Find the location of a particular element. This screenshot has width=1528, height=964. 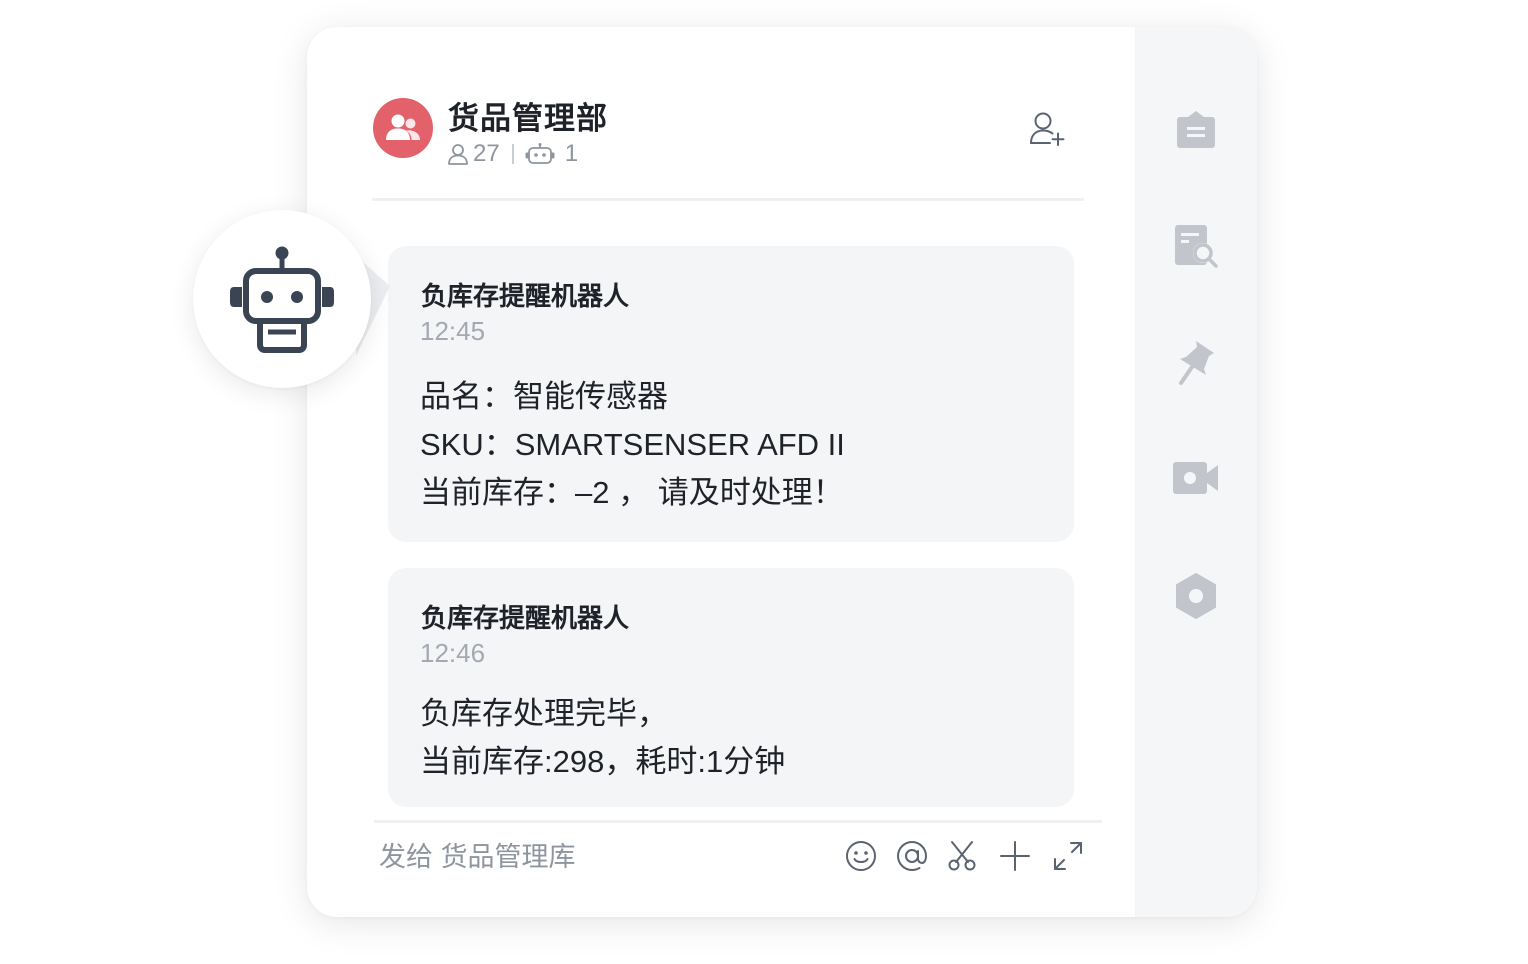

meta-separator is located at coordinates (512, 154).